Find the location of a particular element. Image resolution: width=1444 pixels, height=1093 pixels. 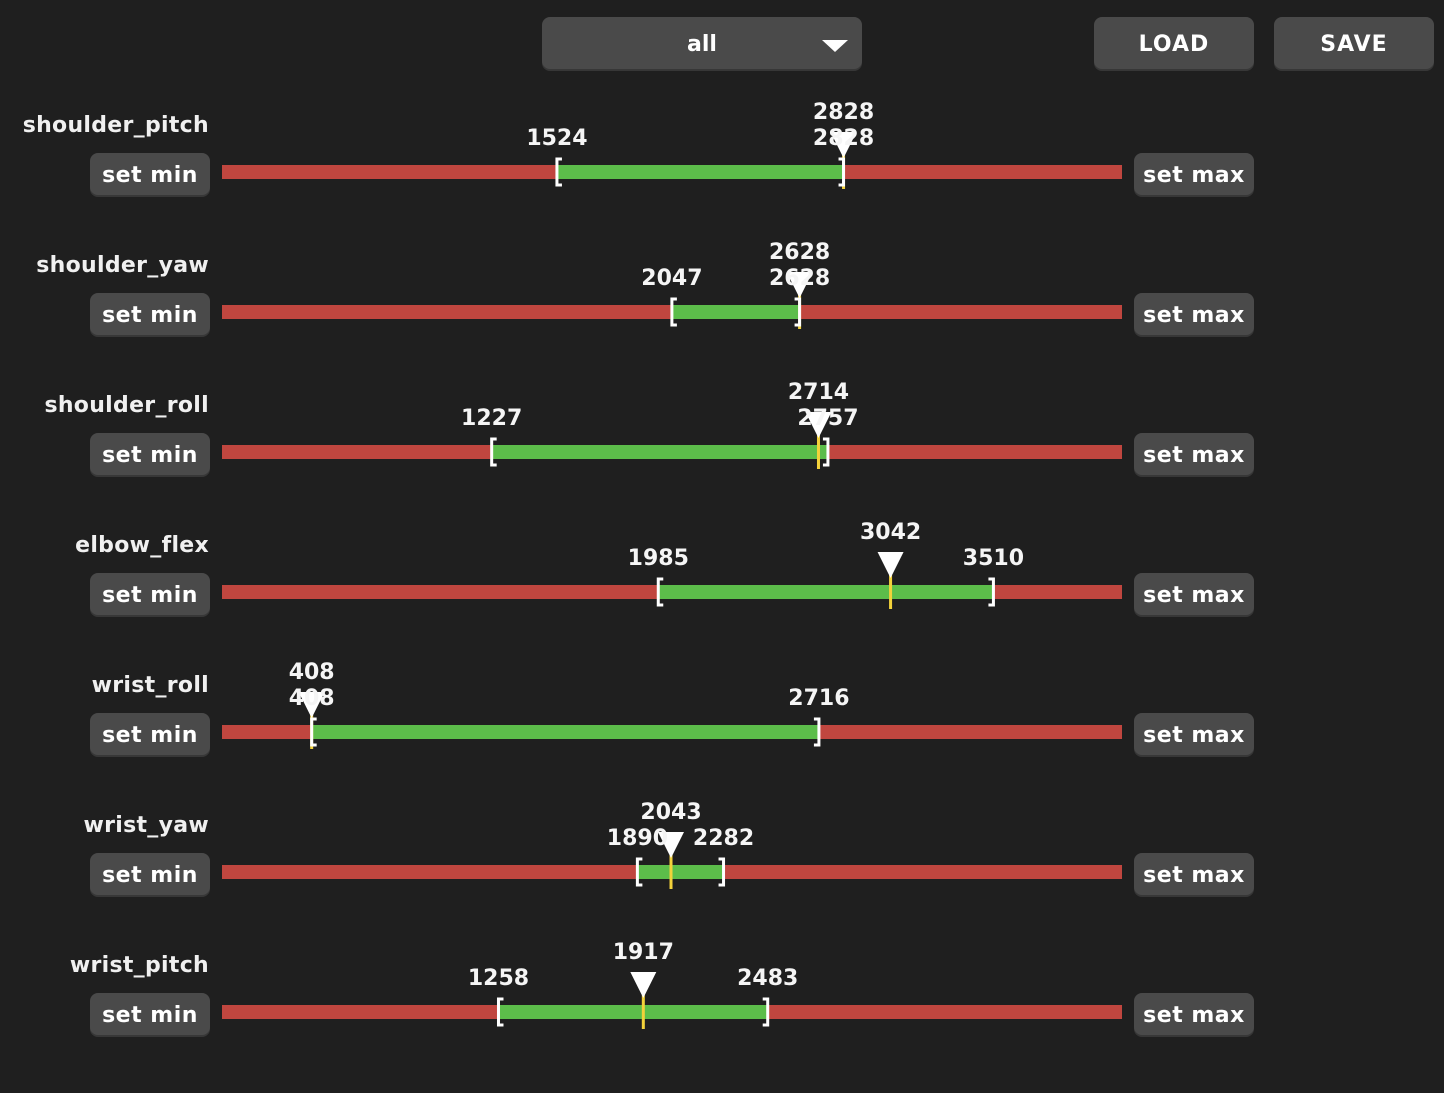

motor-row-wrist_pitch: wrist_pitch set min set max 1258 2483 1917 is located at coordinates (722, 1016).